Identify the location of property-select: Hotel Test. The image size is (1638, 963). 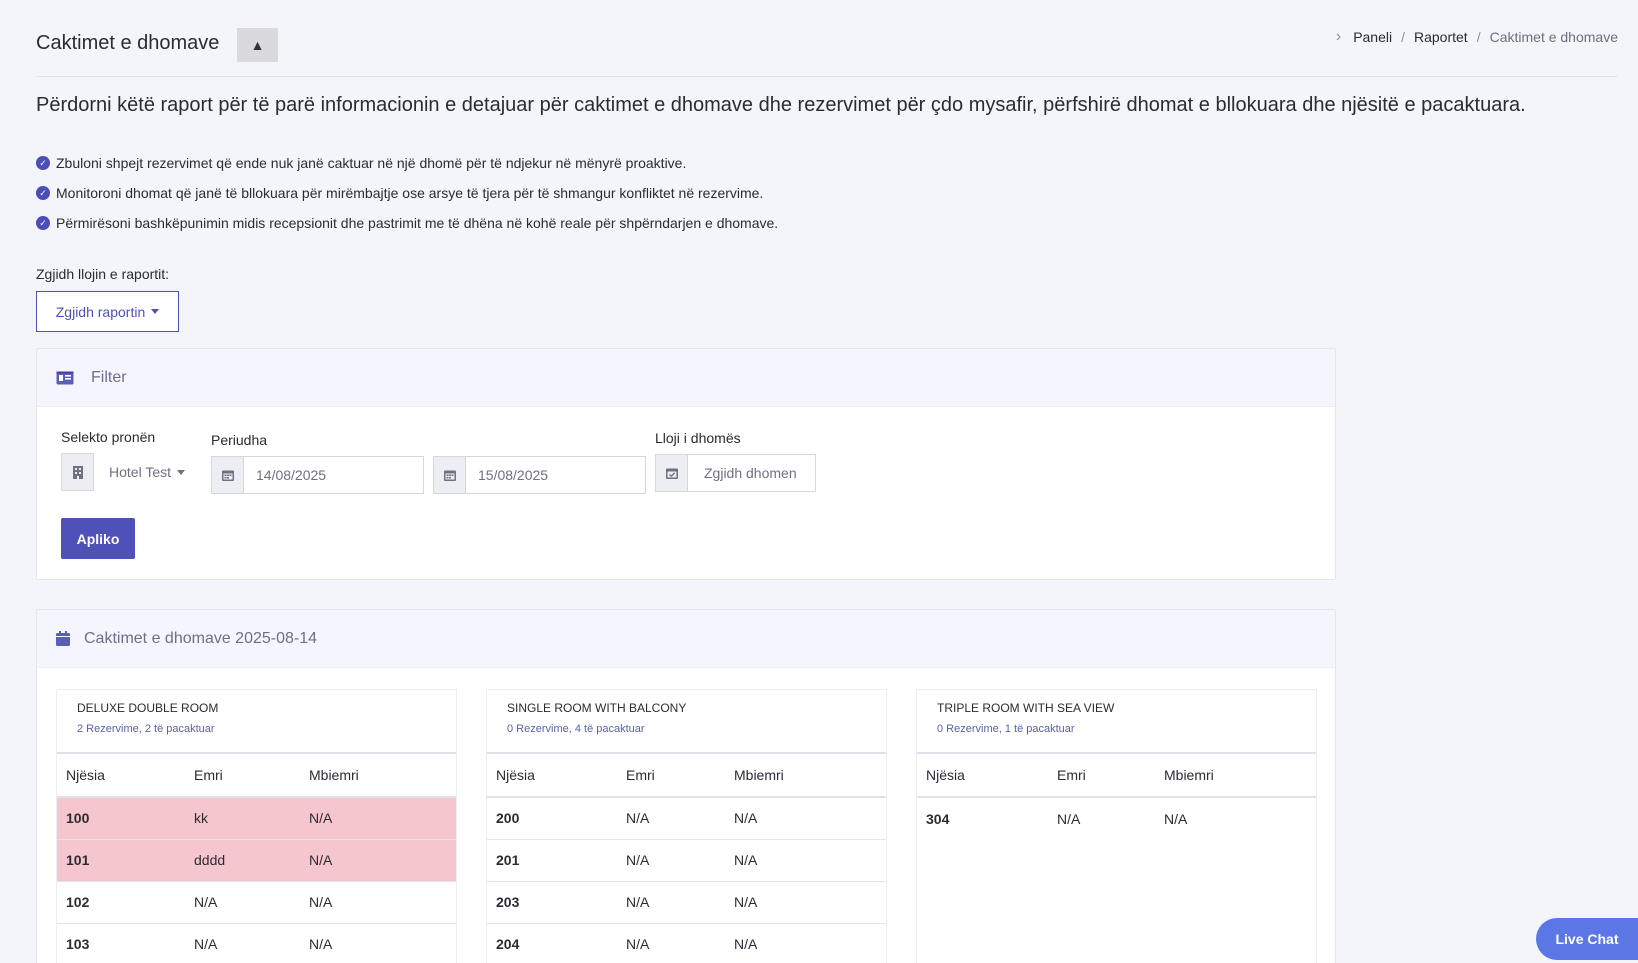
(148, 472).